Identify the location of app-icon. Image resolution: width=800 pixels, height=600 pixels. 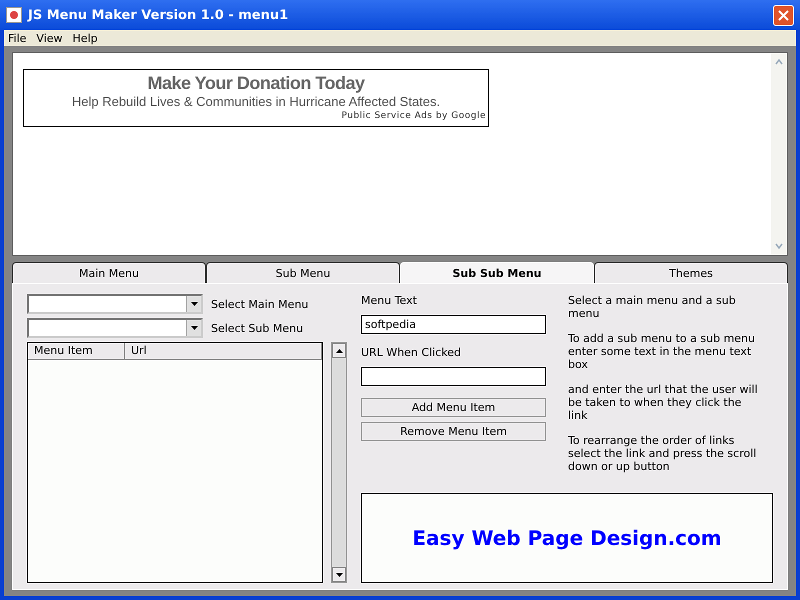
(14, 15).